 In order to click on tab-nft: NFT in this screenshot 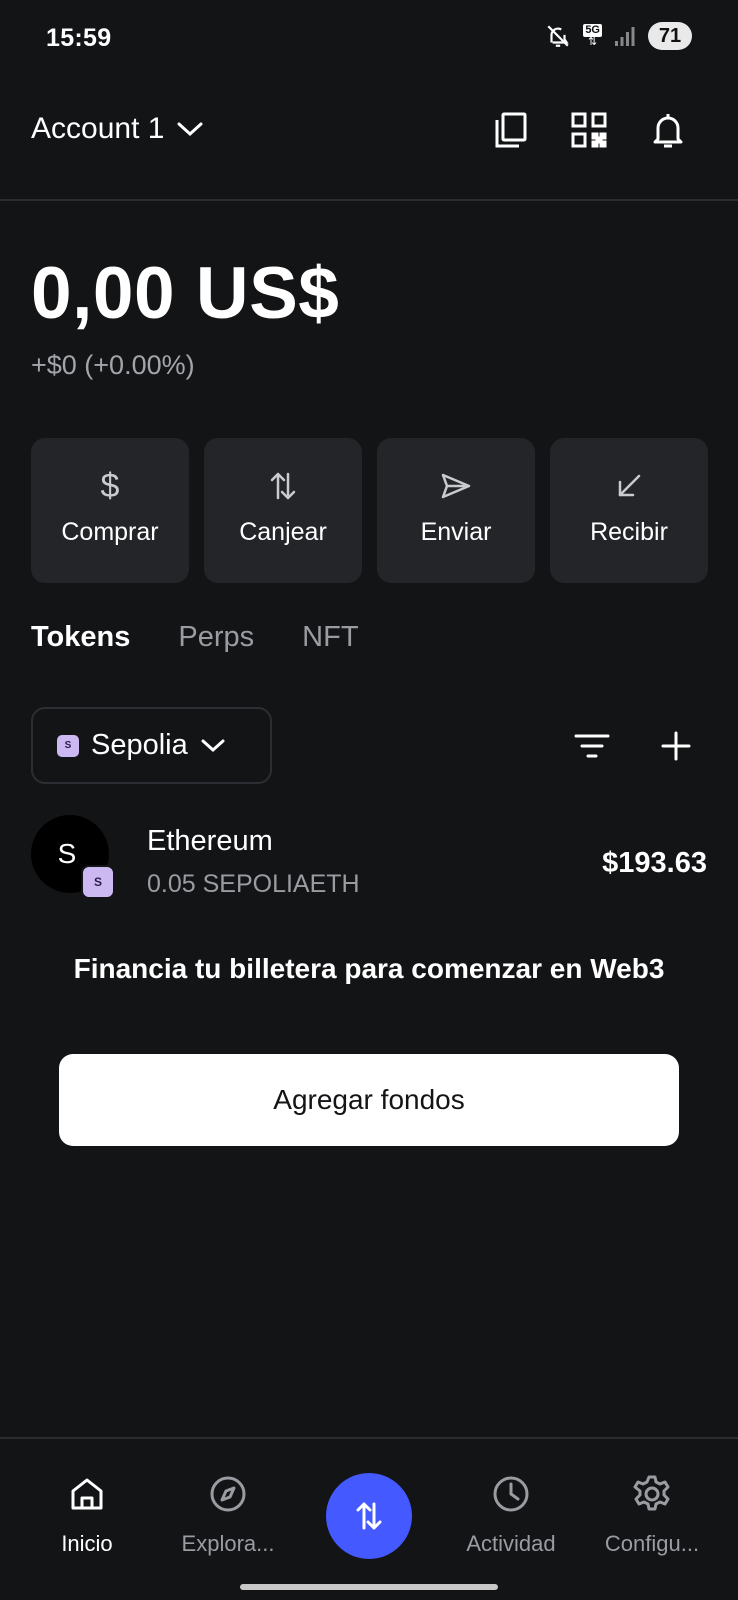, I will do `click(330, 637)`.